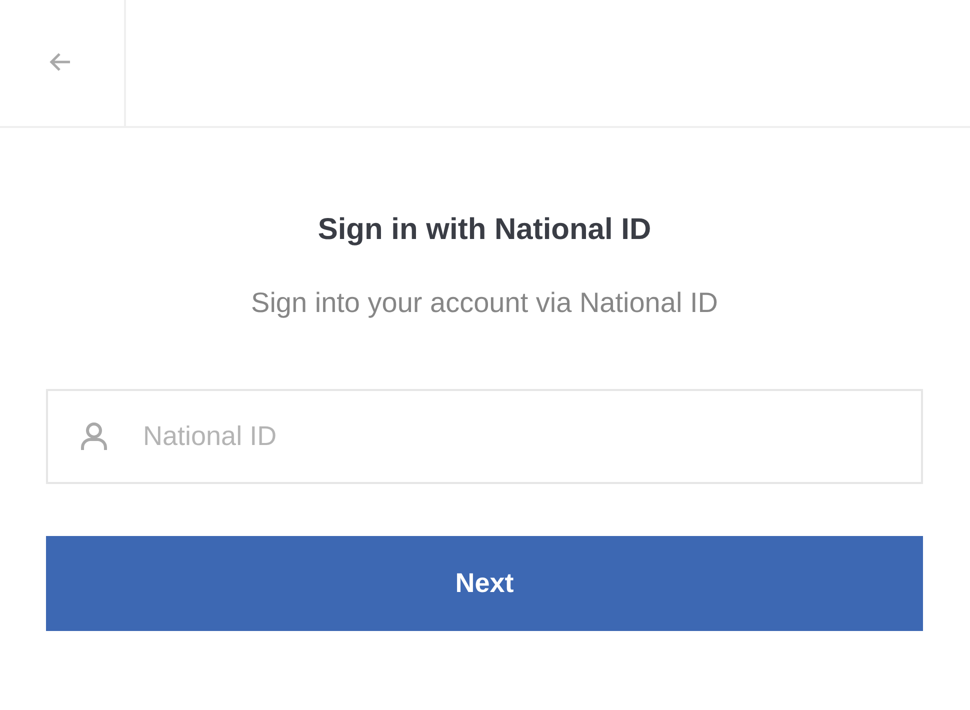  What do you see at coordinates (485, 230) in the screenshot?
I see `page-title: Sign in with National ID` at bounding box center [485, 230].